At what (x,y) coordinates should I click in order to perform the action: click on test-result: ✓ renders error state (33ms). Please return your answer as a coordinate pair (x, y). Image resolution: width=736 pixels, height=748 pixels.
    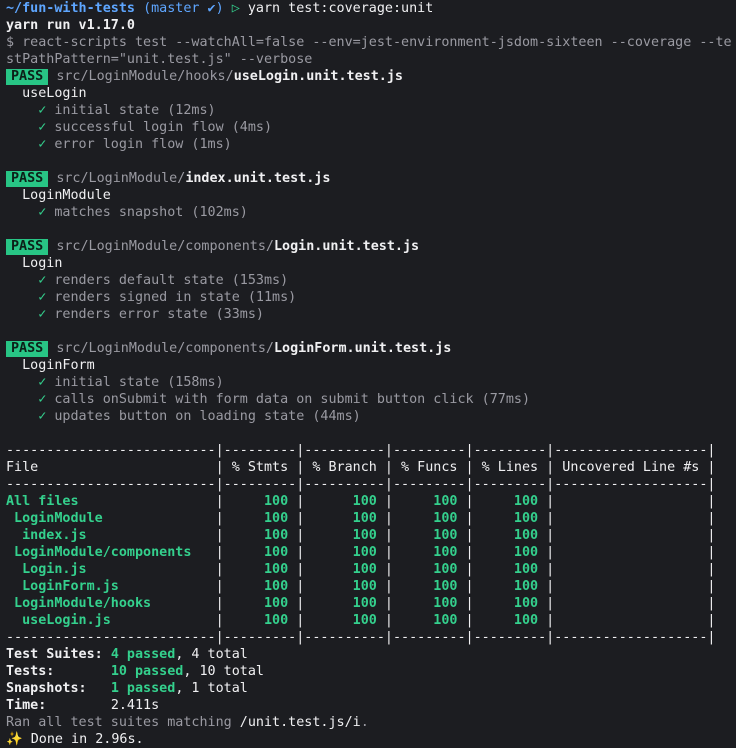
    Looking at the image, I should click on (135, 314).